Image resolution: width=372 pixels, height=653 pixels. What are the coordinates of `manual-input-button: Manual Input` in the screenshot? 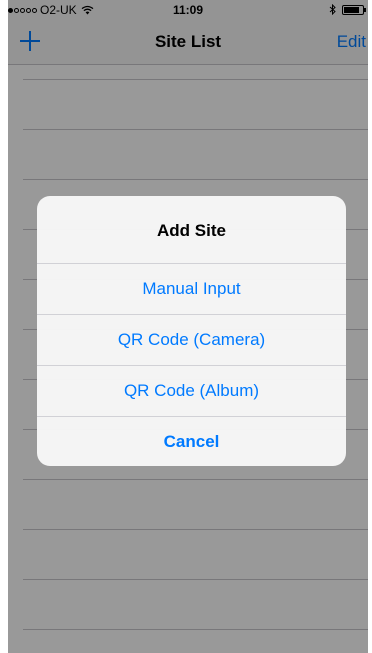 It's located at (191, 288).